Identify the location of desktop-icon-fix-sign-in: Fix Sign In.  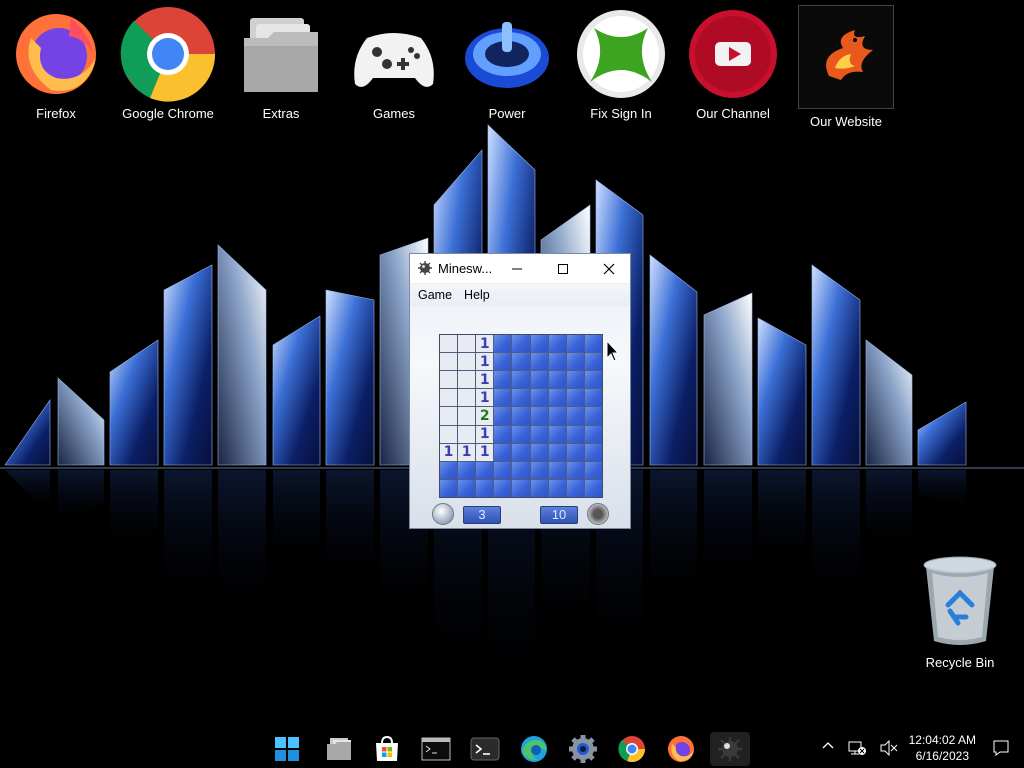
(621, 64).